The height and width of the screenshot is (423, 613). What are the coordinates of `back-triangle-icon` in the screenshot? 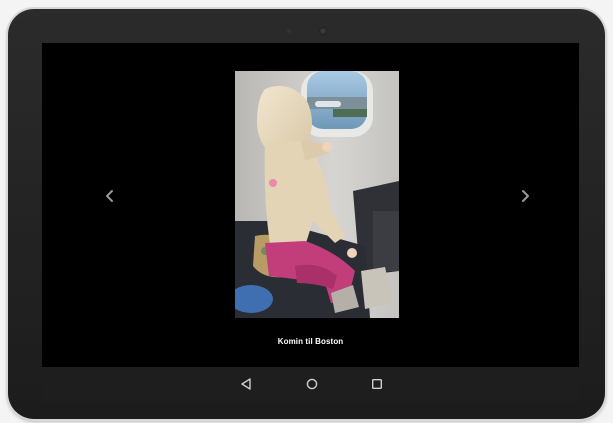 It's located at (246, 384).